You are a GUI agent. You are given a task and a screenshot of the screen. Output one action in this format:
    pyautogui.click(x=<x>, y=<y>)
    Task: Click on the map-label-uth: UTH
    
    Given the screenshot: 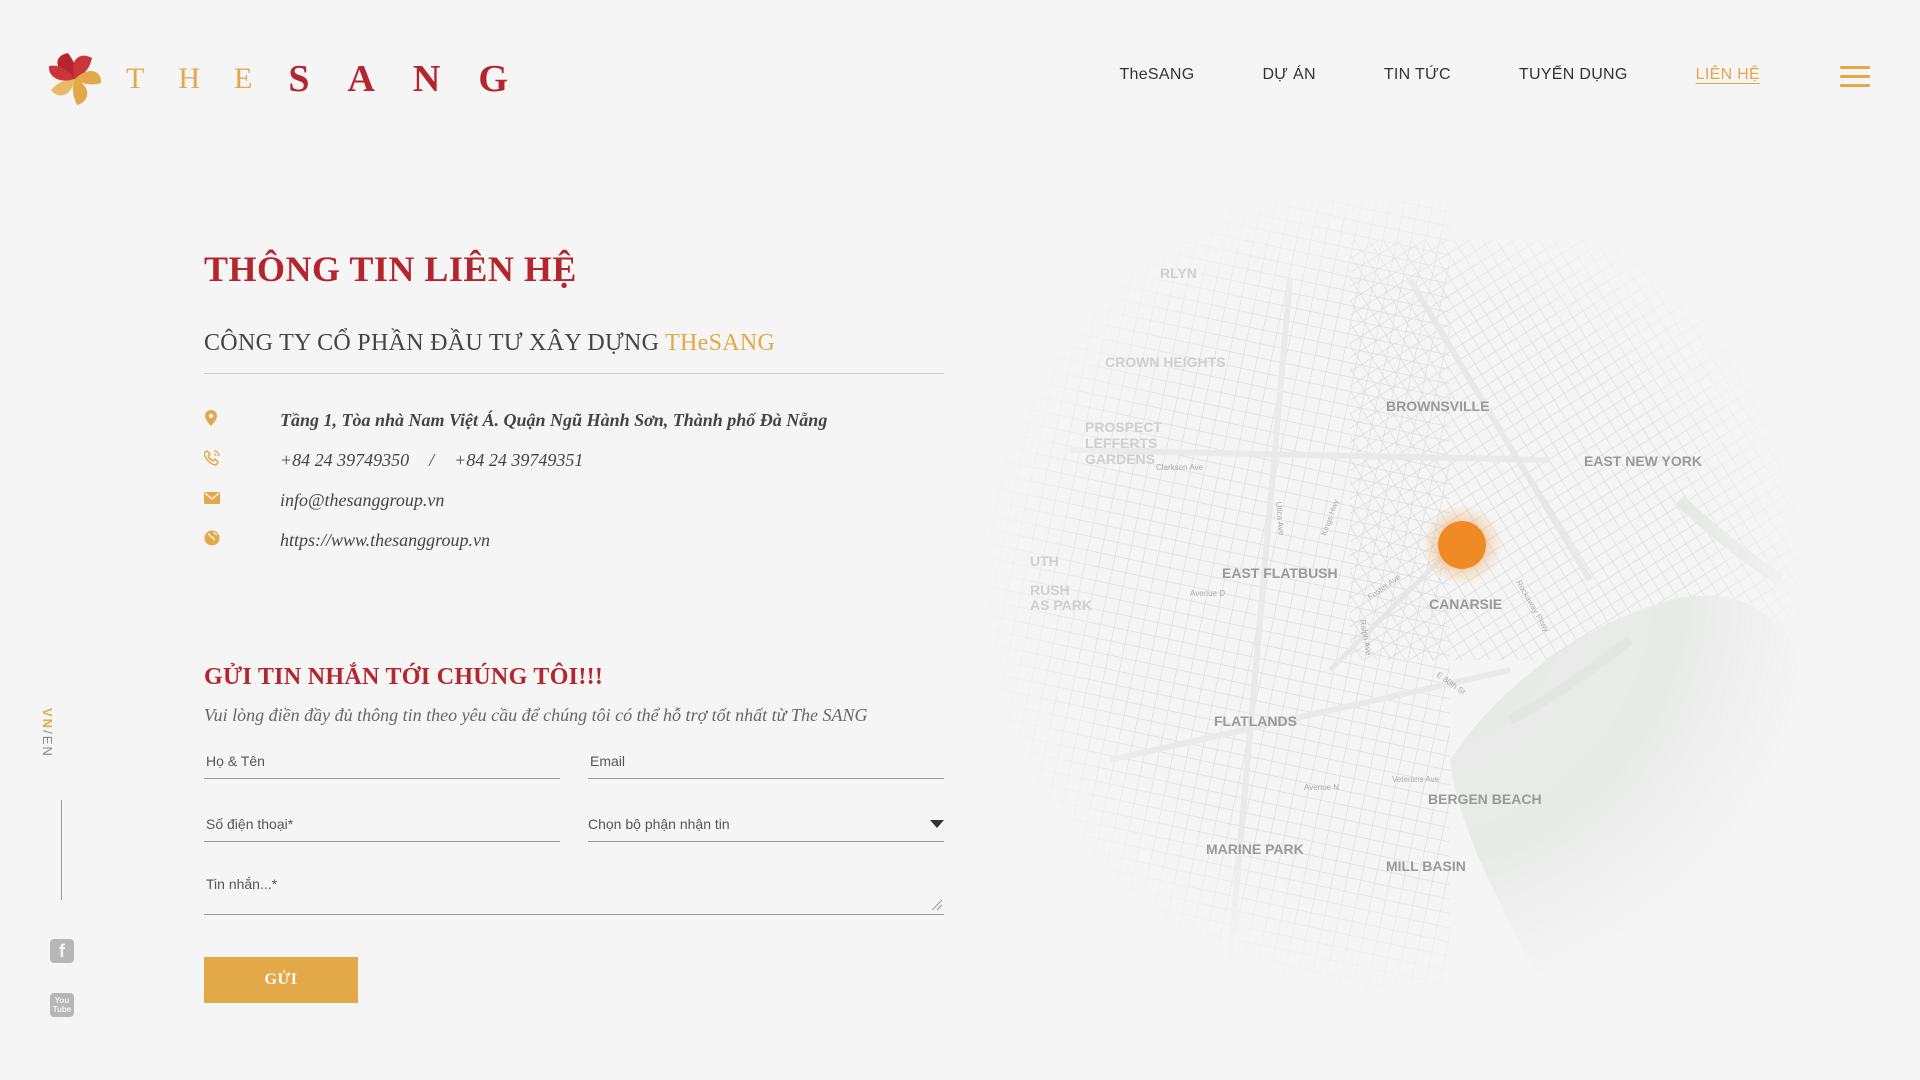 What is the action you would take?
    pyautogui.click(x=1044, y=561)
    